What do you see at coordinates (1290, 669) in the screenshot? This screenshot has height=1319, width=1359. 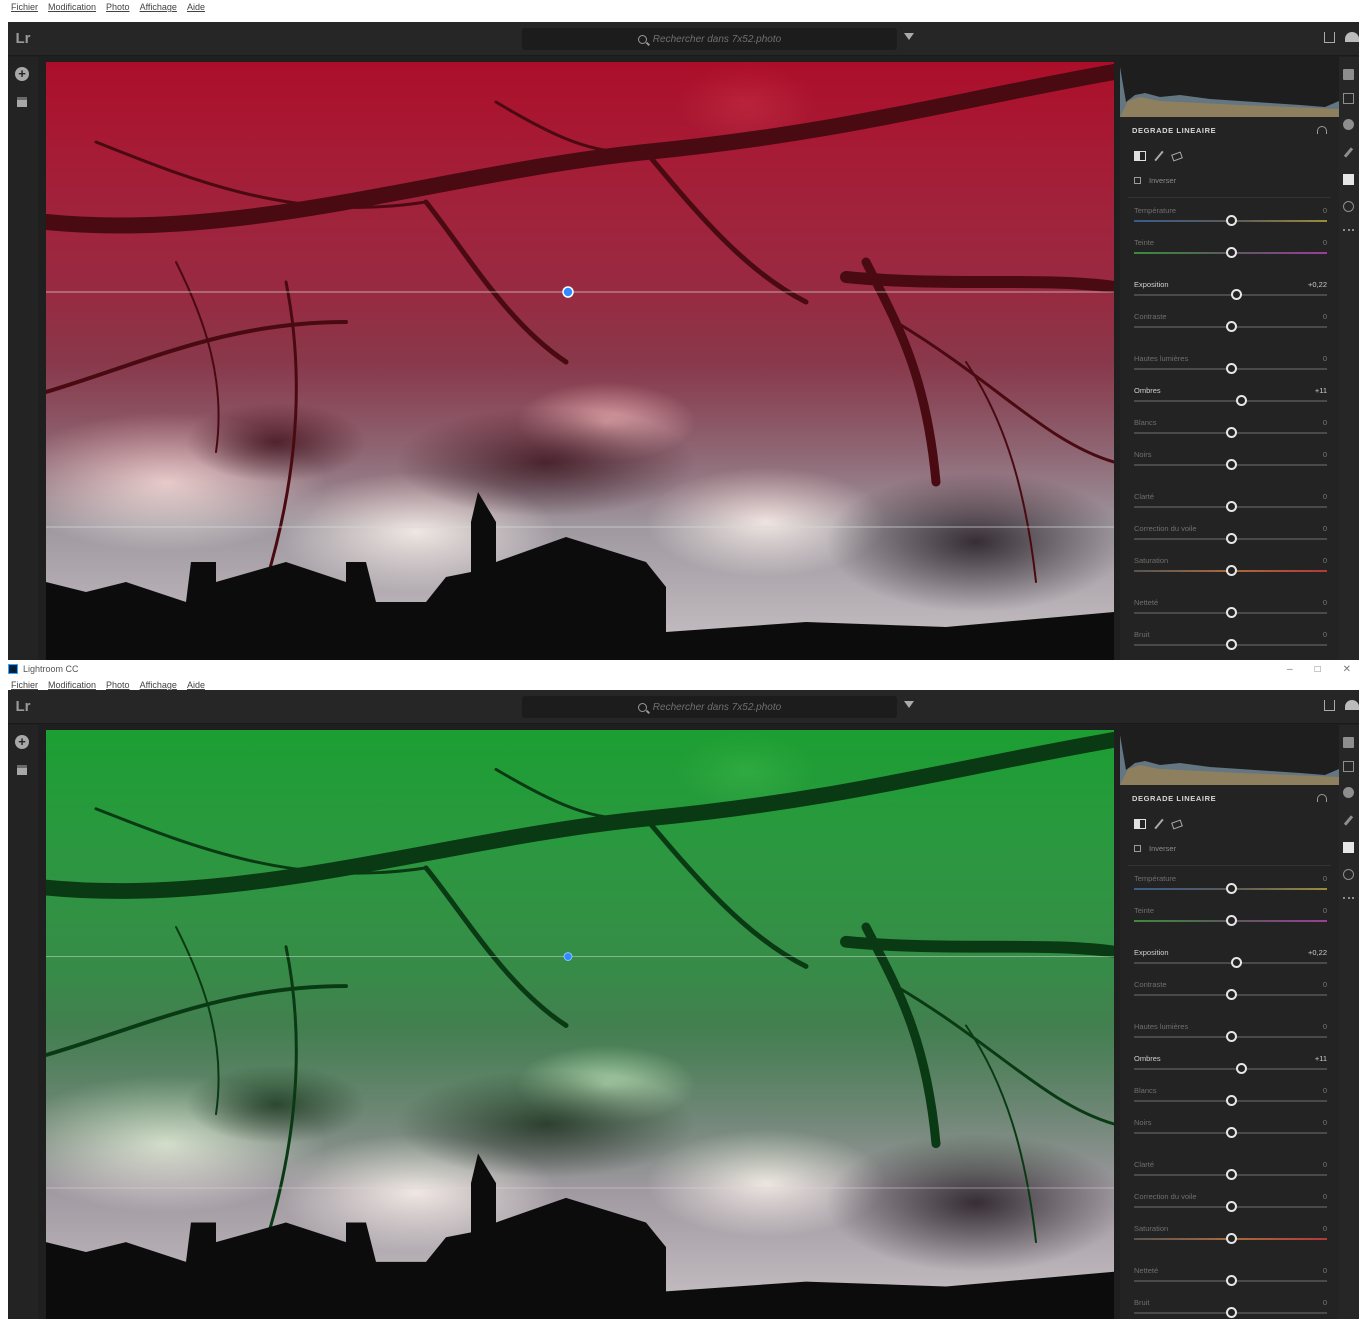 I see `minimize-button: –` at bounding box center [1290, 669].